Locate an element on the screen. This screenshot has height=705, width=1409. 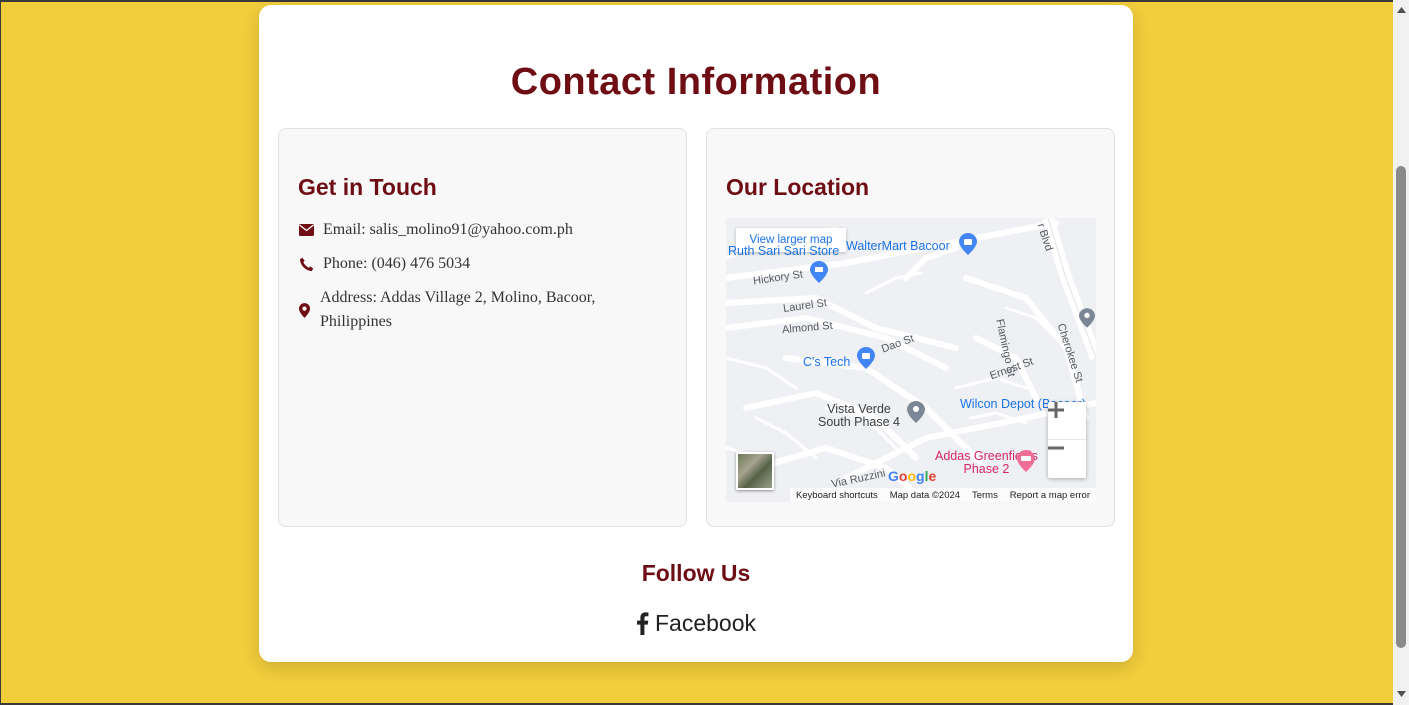
page-title: Contact Information is located at coordinates (696, 82).